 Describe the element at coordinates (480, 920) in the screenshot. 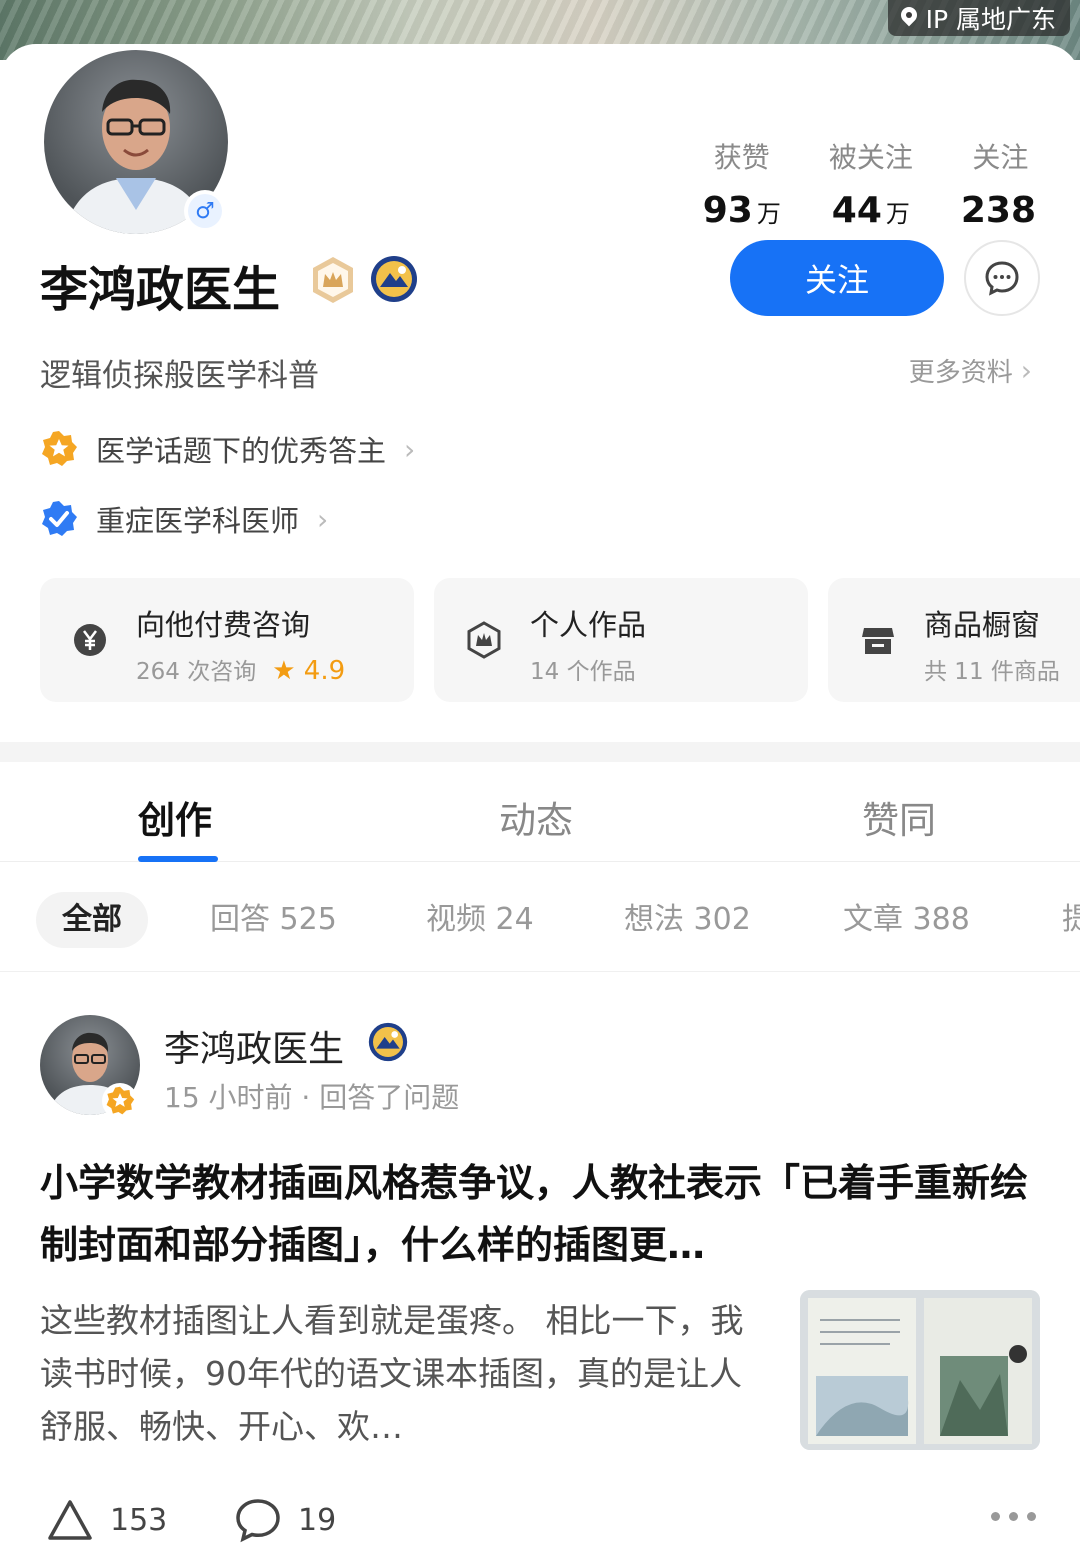

I see `filter-videos: 视频 24` at that location.